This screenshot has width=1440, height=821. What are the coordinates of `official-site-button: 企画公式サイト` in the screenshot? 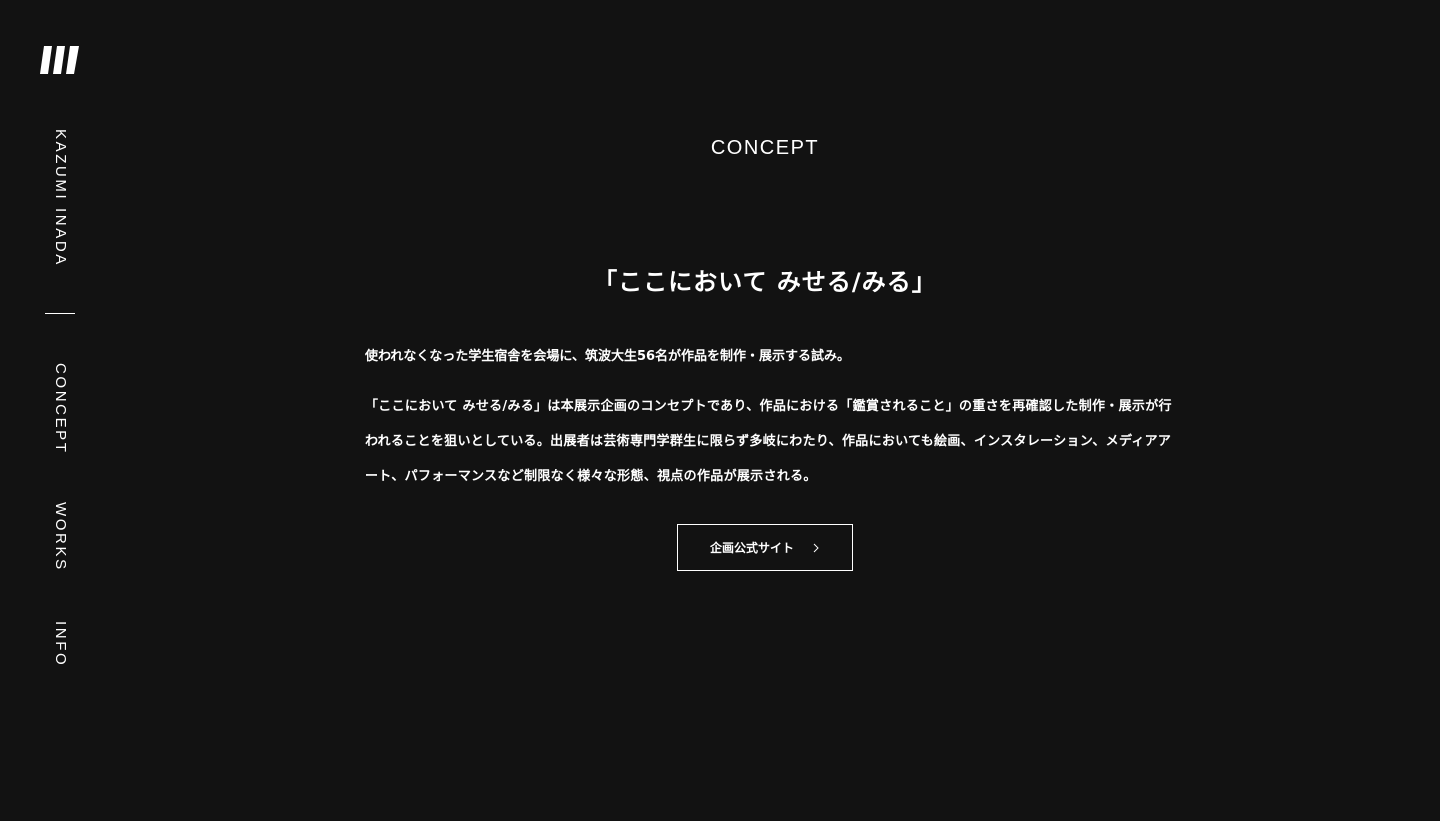 It's located at (765, 547).